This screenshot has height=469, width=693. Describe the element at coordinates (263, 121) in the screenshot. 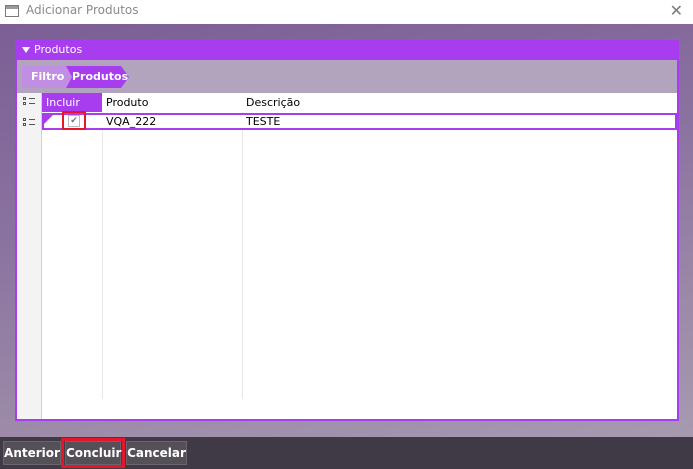

I see `cell-descricao: TESTE` at that location.